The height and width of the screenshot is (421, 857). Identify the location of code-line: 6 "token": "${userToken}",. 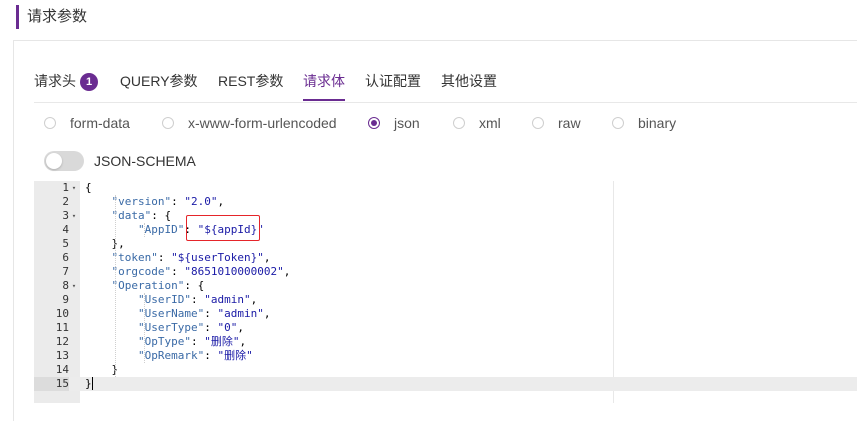
(445, 258).